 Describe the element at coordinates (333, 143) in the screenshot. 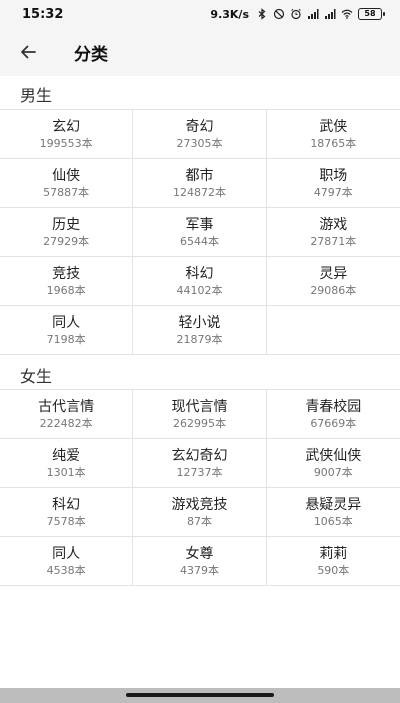

I see `category-count: 18765本` at that location.